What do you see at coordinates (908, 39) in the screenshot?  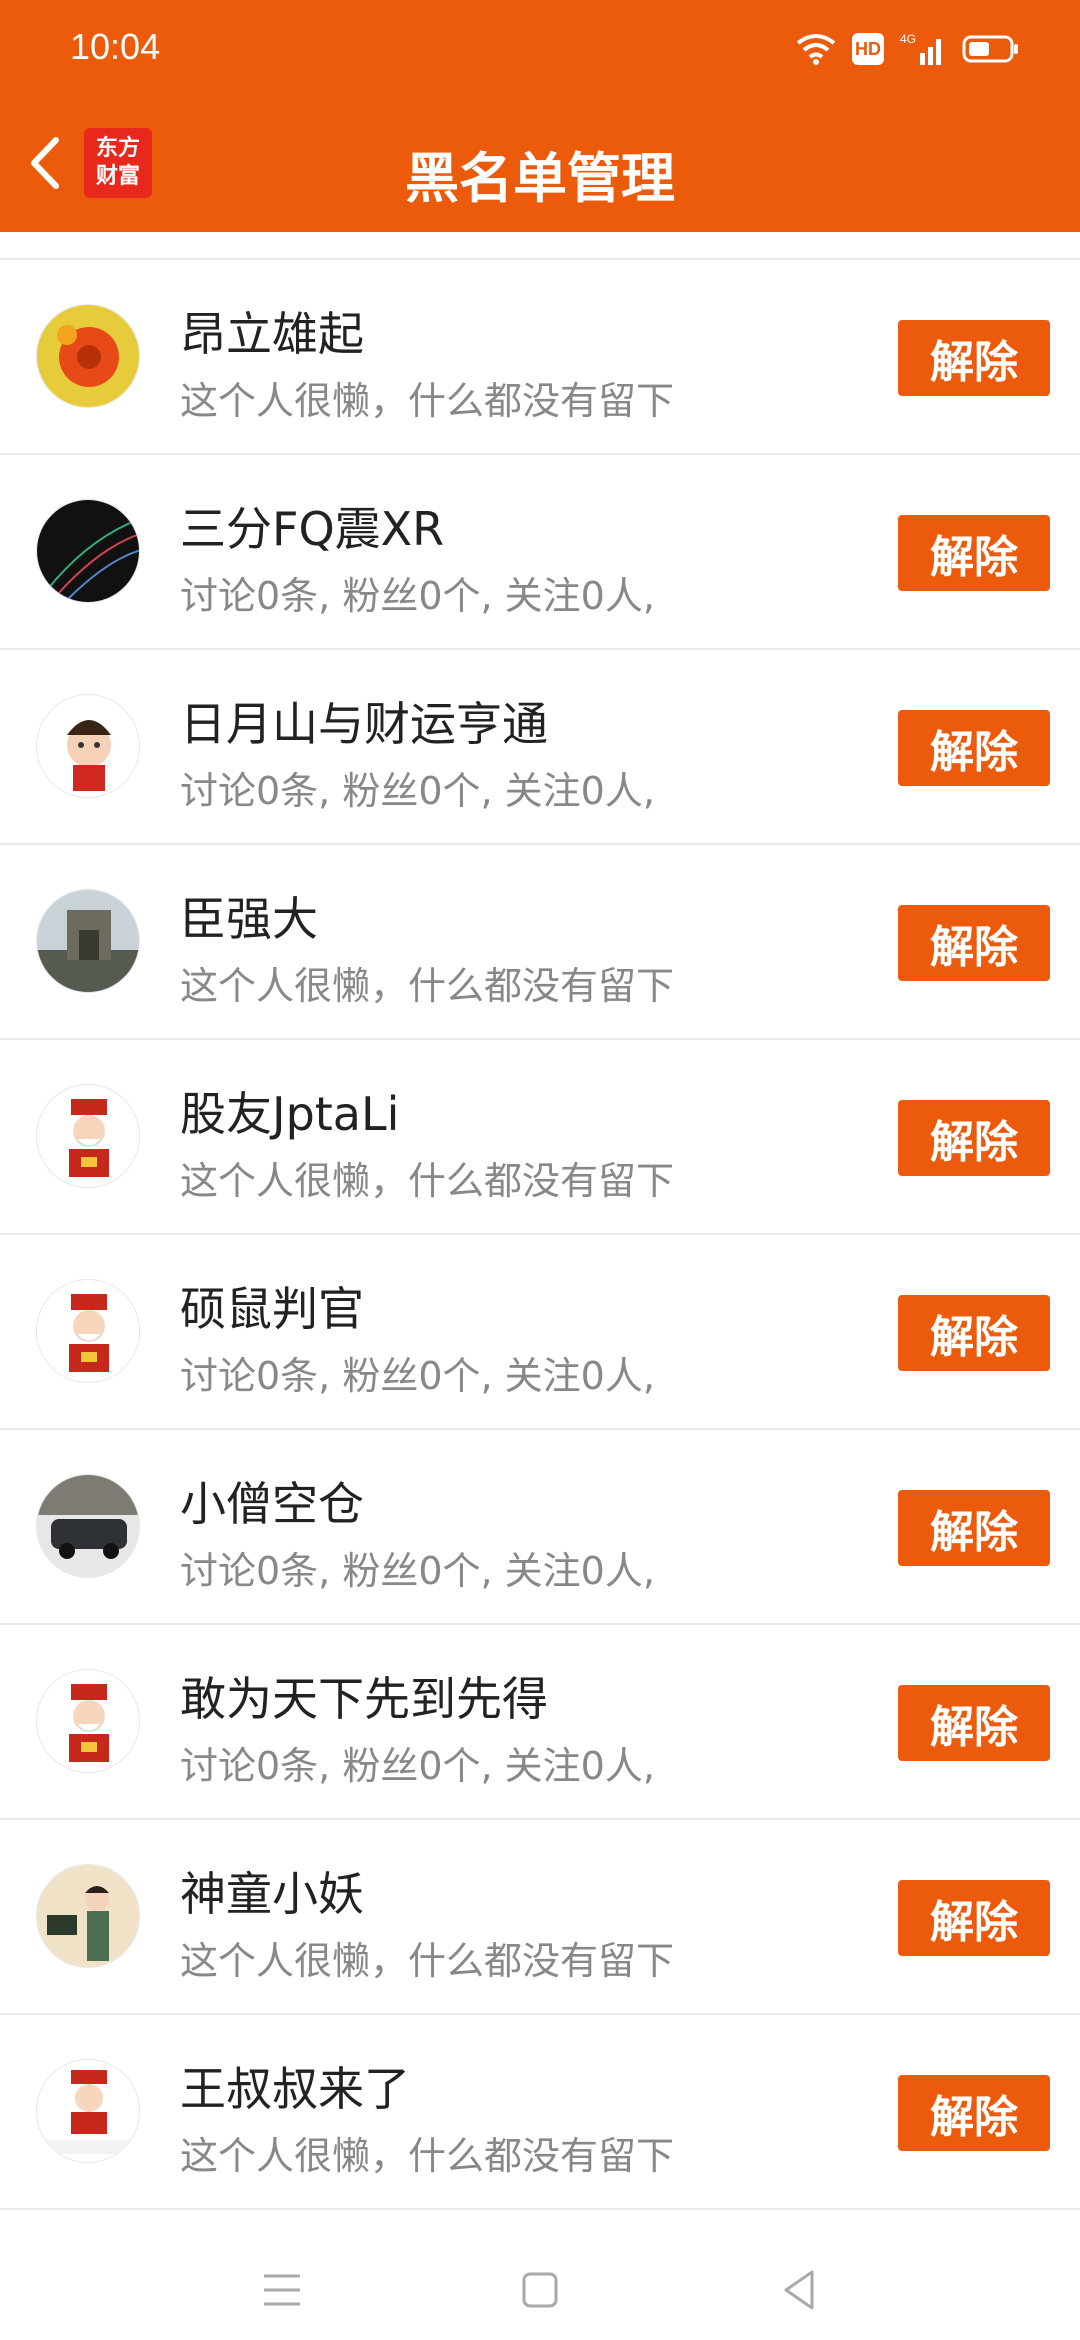 I see `svg-text: 4G` at bounding box center [908, 39].